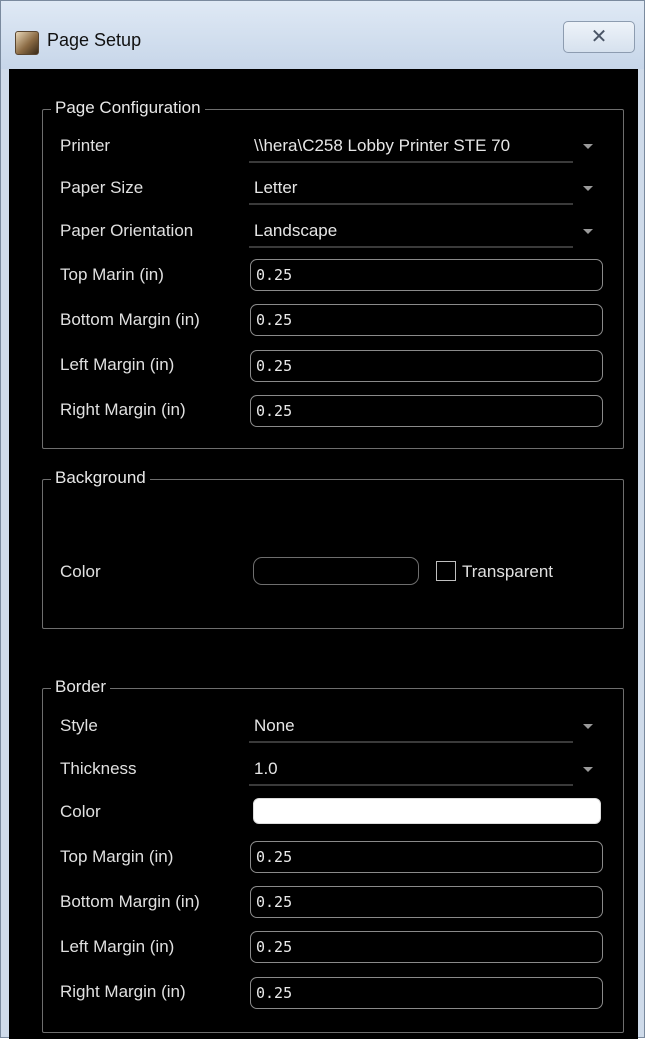  I want to click on background-group: Background, so click(333, 547).